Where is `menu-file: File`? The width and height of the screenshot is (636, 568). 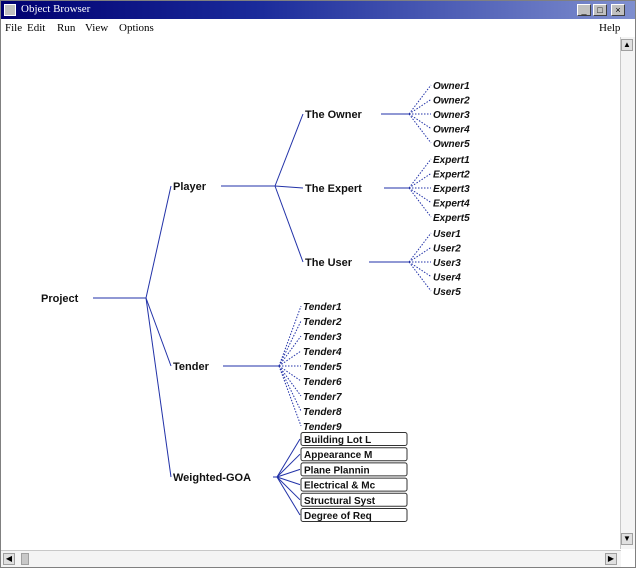
menu-file: File is located at coordinates (13, 28).